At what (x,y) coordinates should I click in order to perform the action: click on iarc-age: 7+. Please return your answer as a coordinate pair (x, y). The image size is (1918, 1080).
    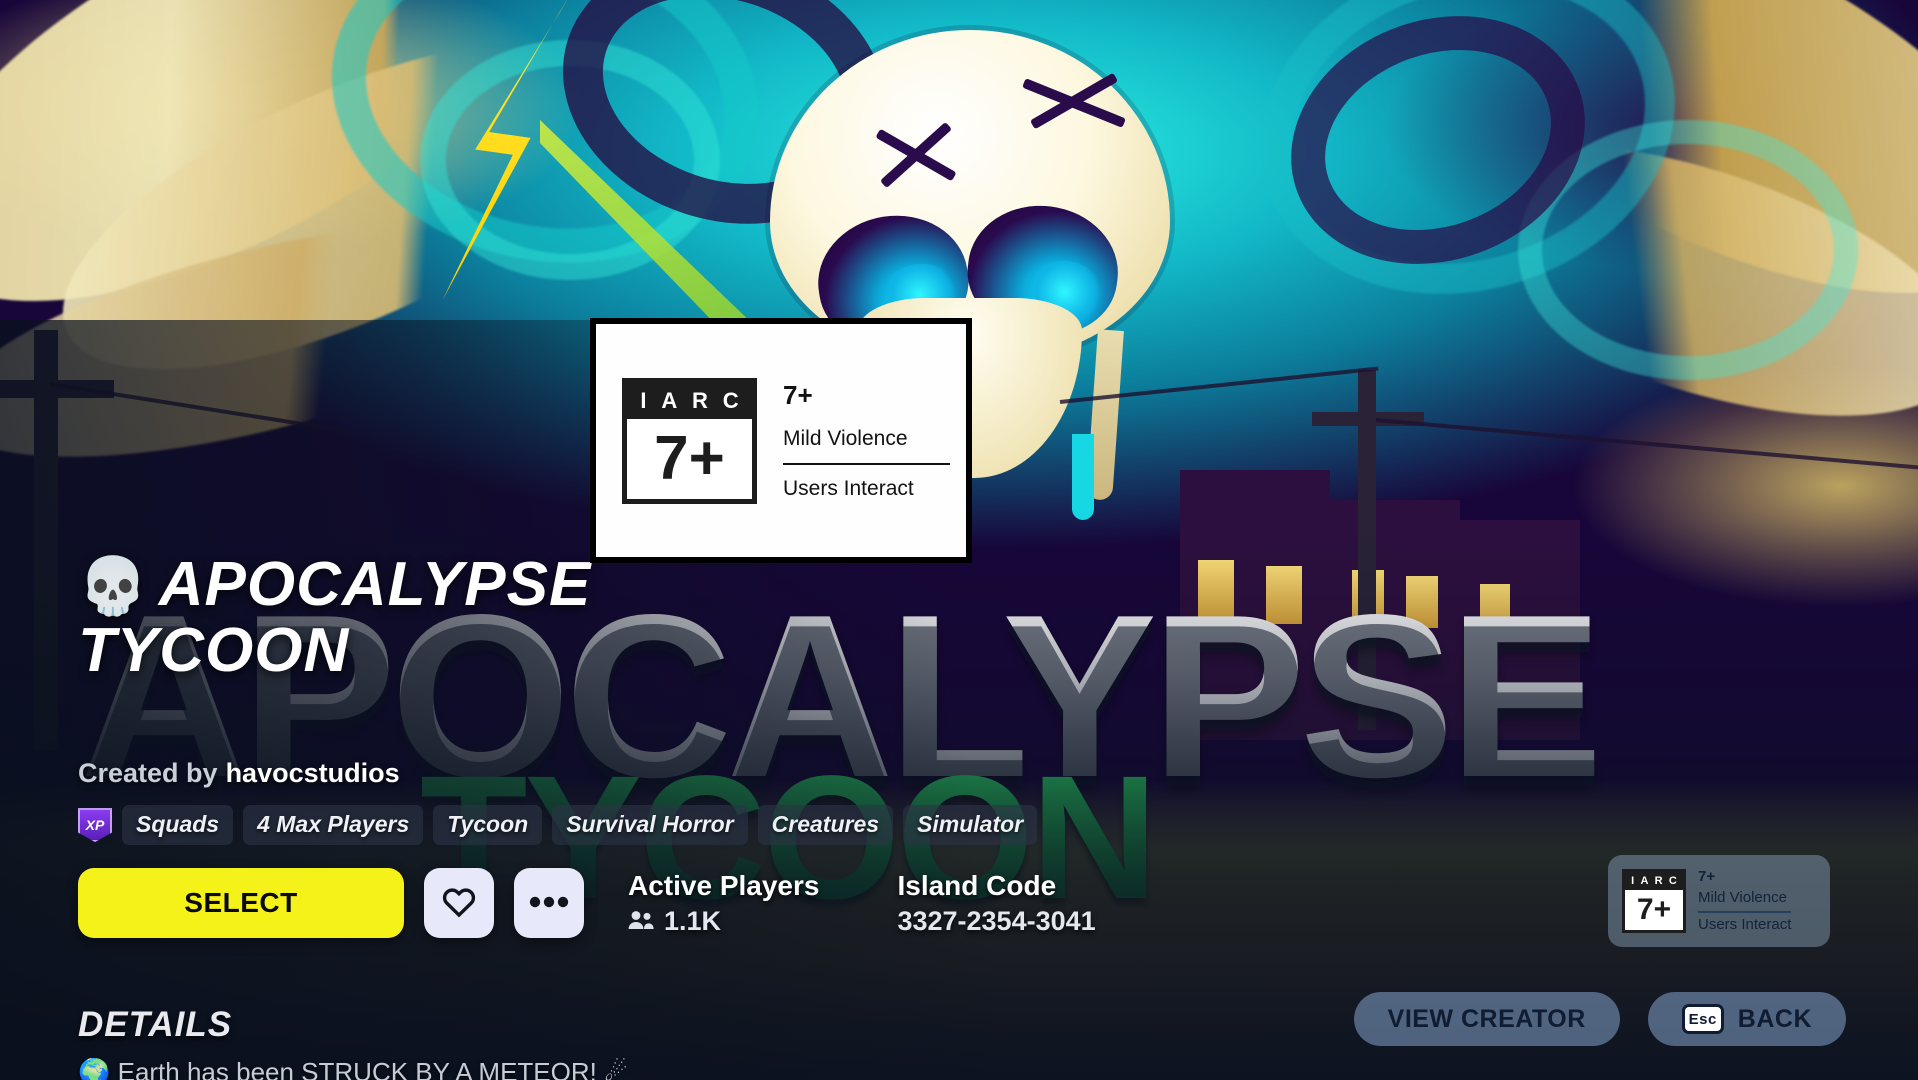
    Looking at the image, I should click on (689, 458).